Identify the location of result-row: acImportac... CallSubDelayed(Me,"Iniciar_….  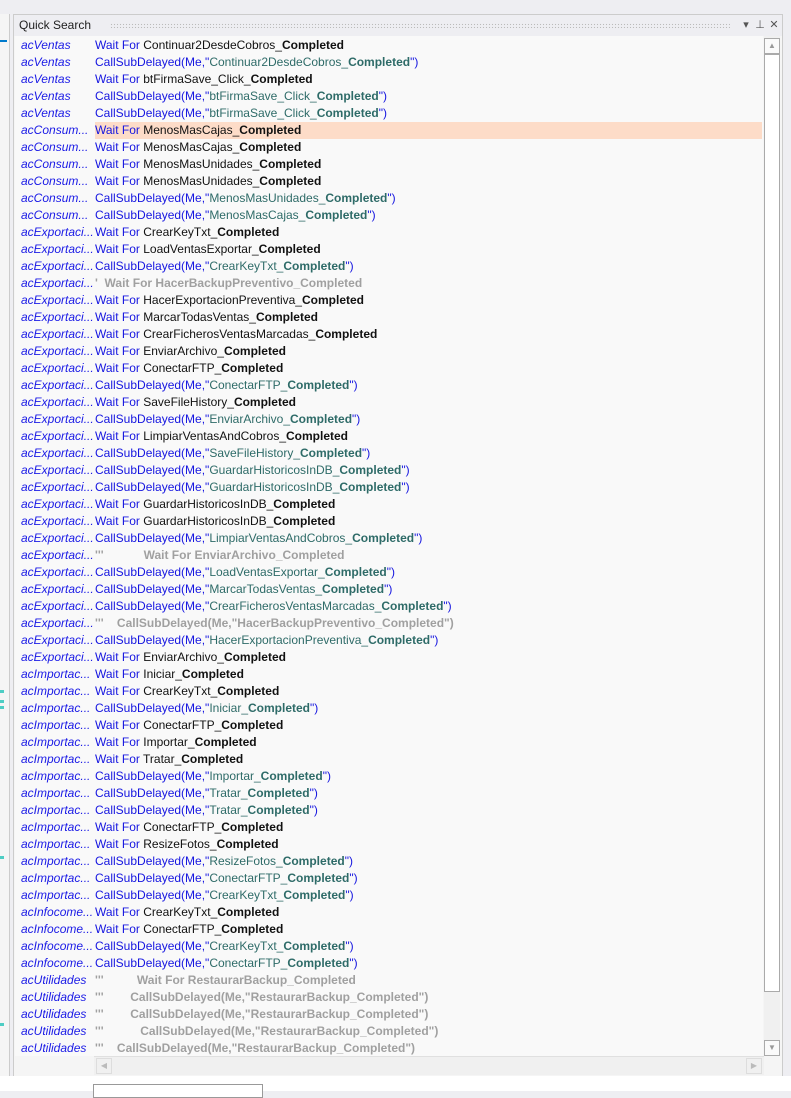
(389, 708).